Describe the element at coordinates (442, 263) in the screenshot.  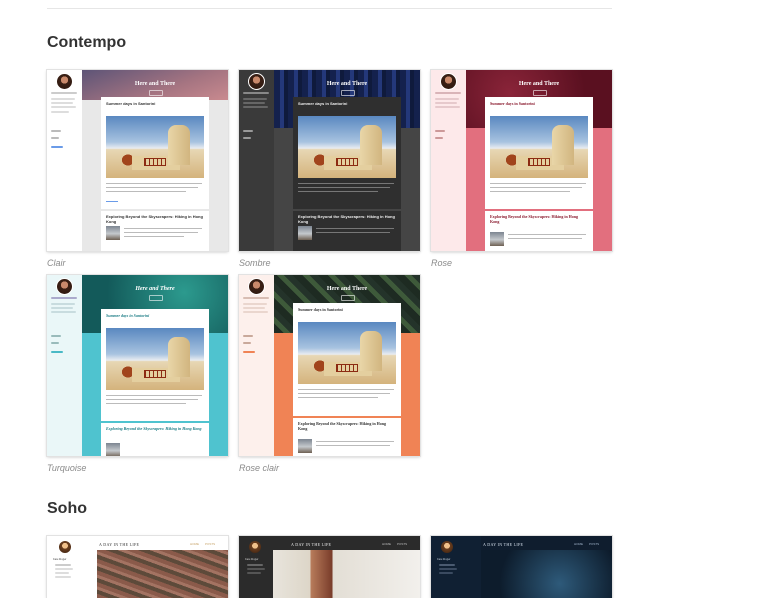
I see `theme-label-rose: Rose` at that location.